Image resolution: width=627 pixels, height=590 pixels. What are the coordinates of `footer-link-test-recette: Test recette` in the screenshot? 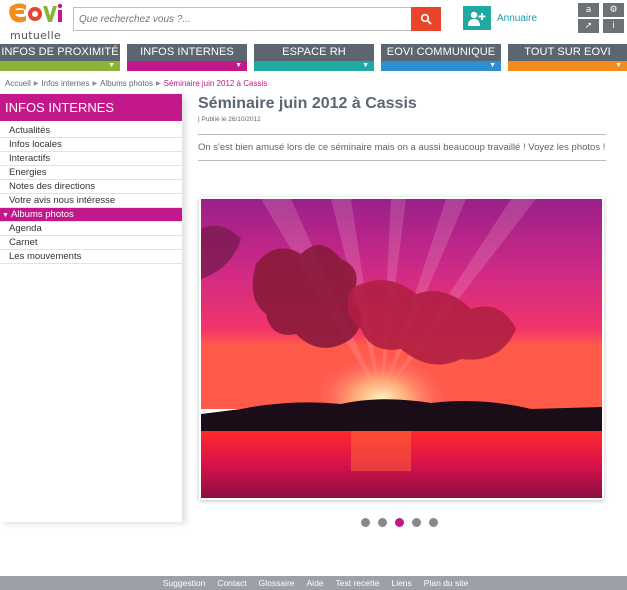 It's located at (358, 583).